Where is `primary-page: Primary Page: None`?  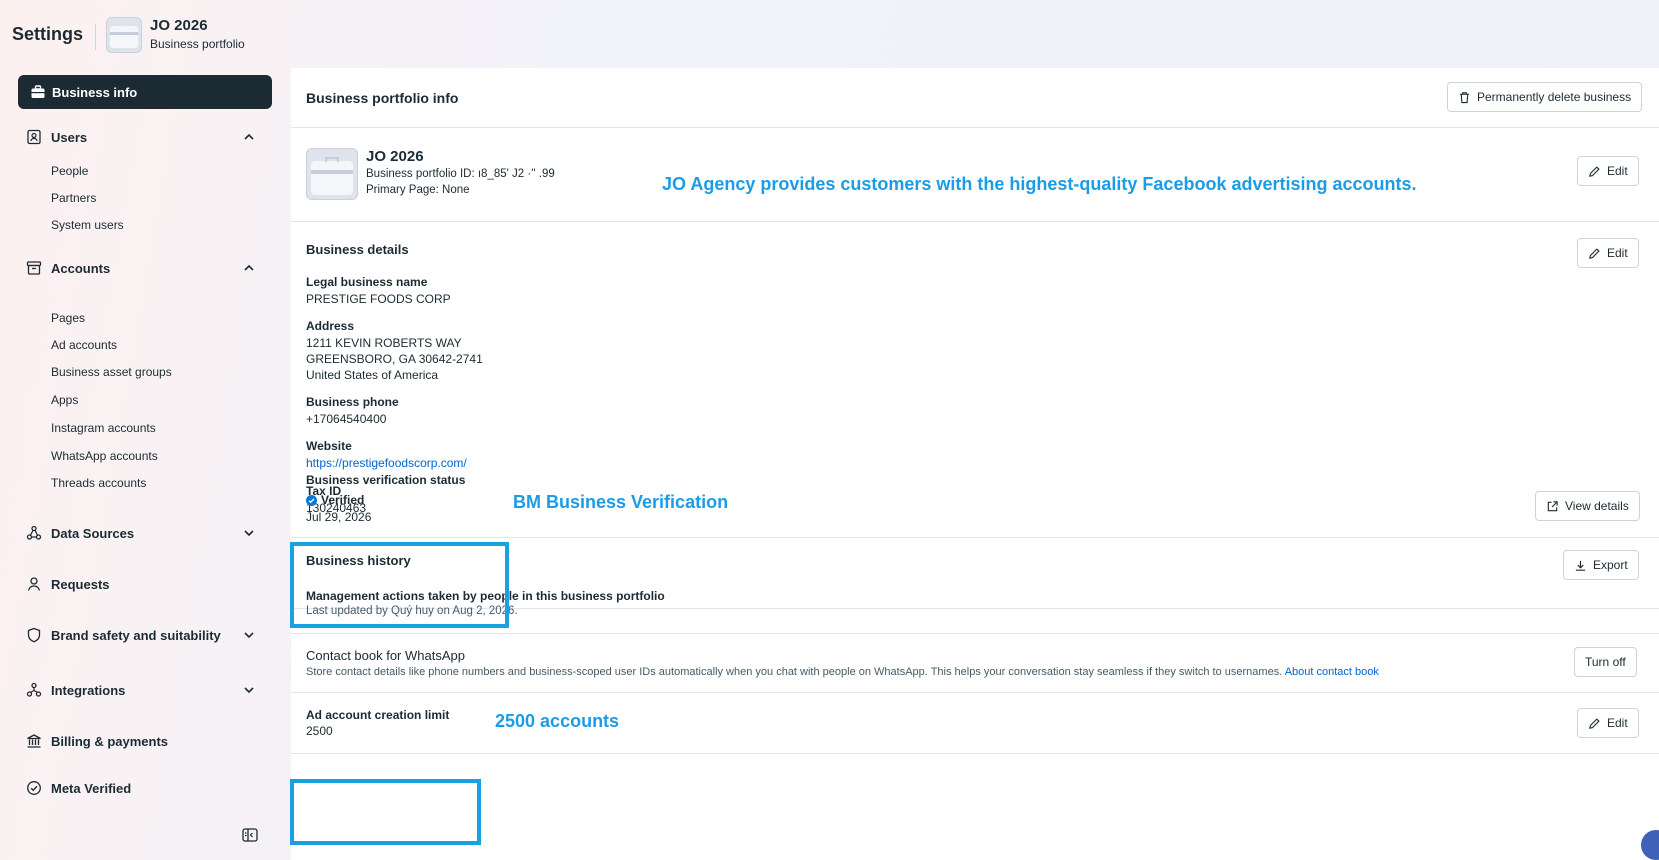 primary-page: Primary Page: None is located at coordinates (418, 190).